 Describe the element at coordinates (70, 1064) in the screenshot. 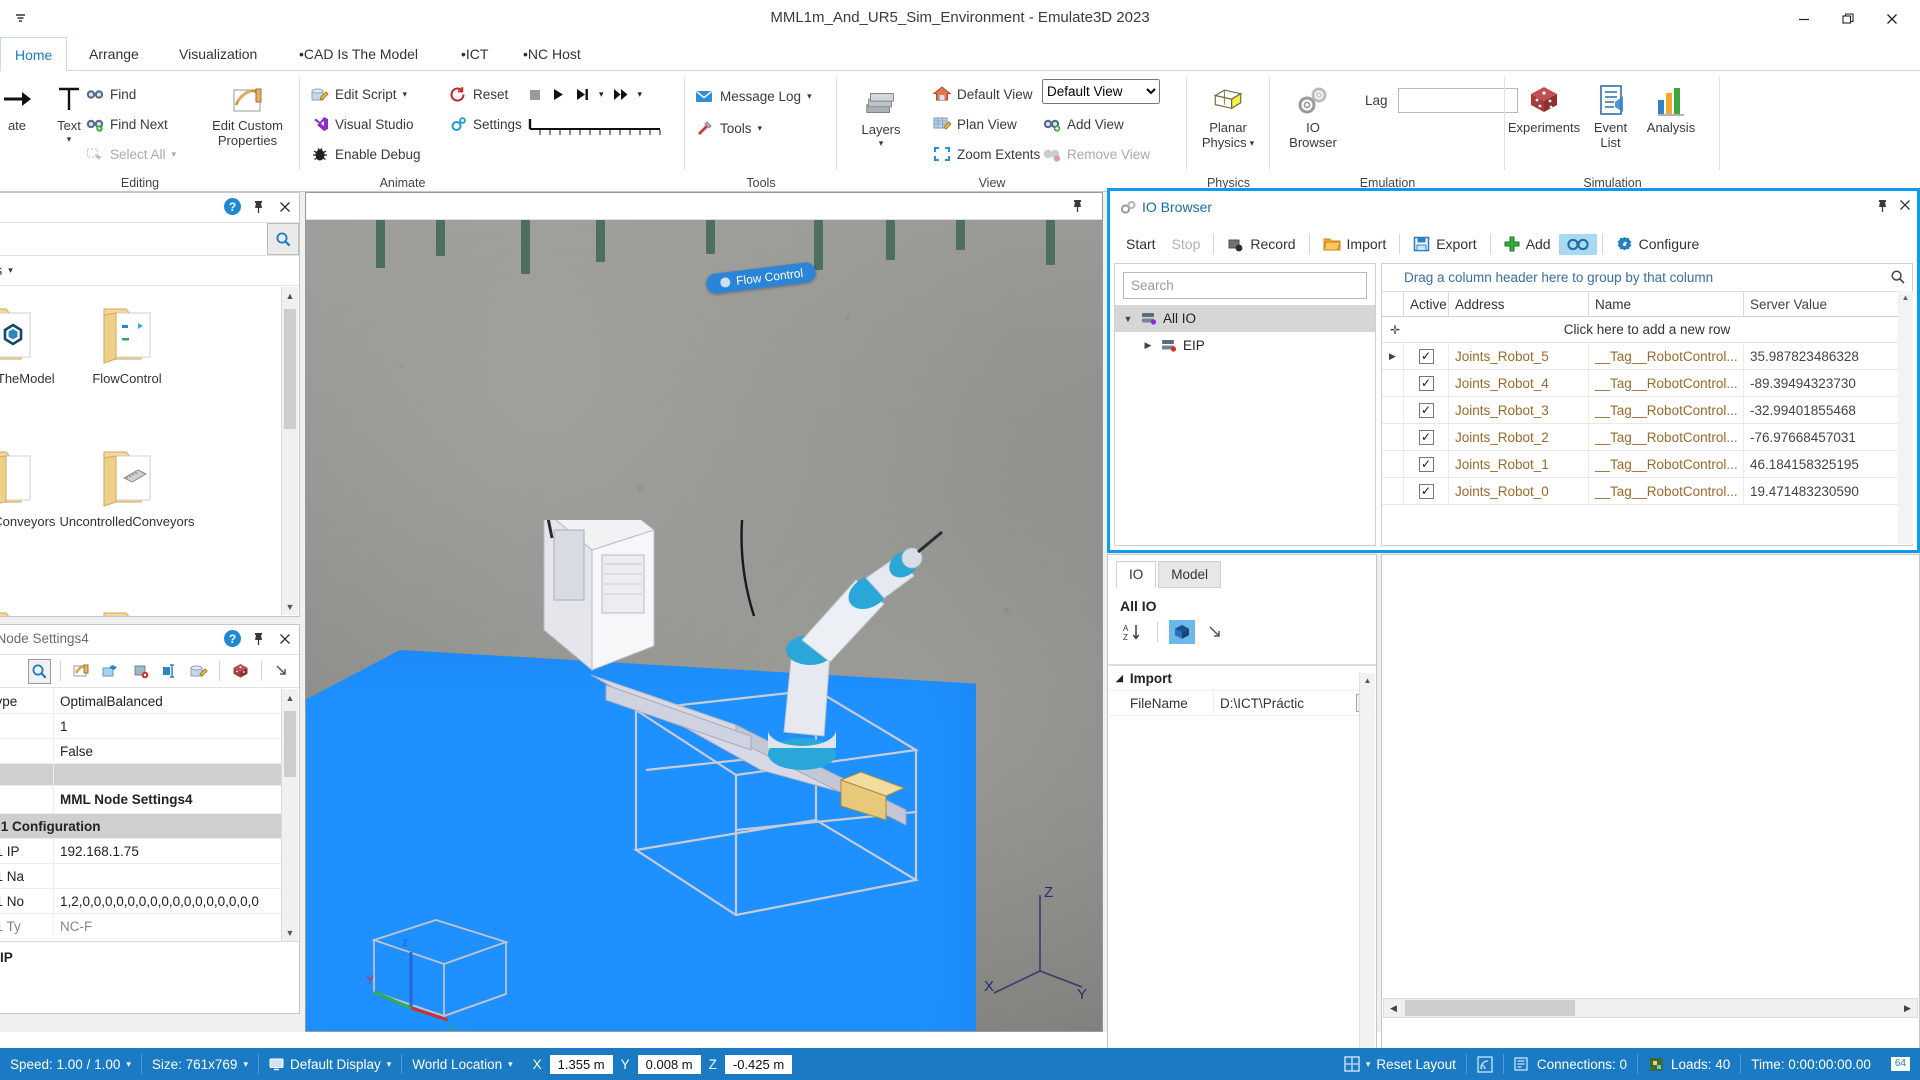

I see `status-speed: Speed: 1.00 / 1.00 ▾` at that location.